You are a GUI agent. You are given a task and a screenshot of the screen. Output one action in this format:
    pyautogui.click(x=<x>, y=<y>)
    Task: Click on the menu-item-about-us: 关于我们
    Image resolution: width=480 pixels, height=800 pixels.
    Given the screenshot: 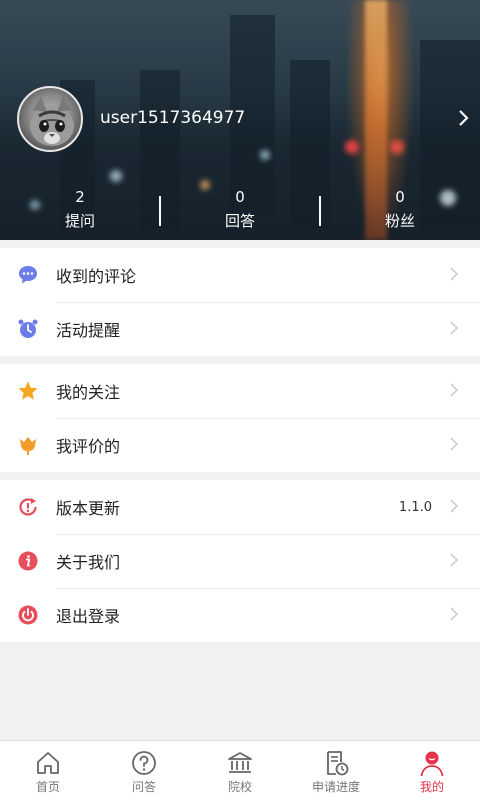 What is the action you would take?
    pyautogui.click(x=240, y=561)
    